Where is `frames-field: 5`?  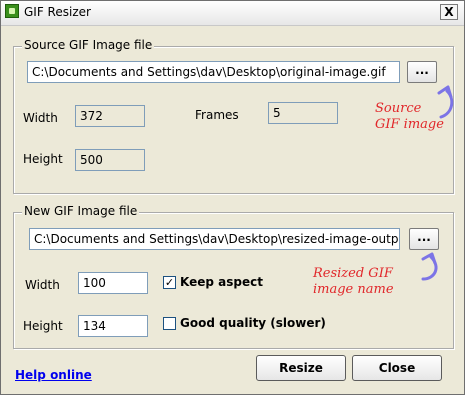
frames-field: 5 is located at coordinates (303, 113).